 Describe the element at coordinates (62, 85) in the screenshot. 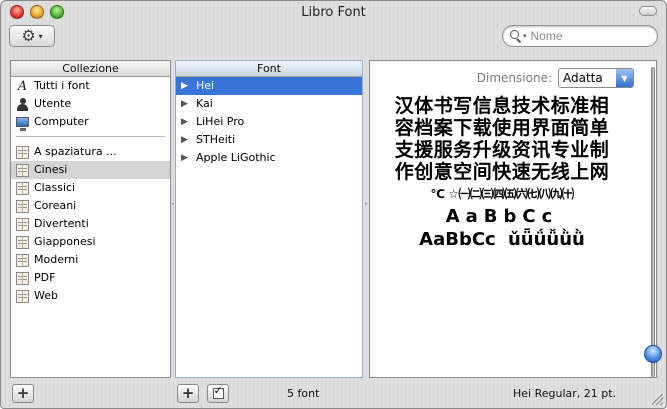

I see `collection-item-label: Tutti i font` at that location.